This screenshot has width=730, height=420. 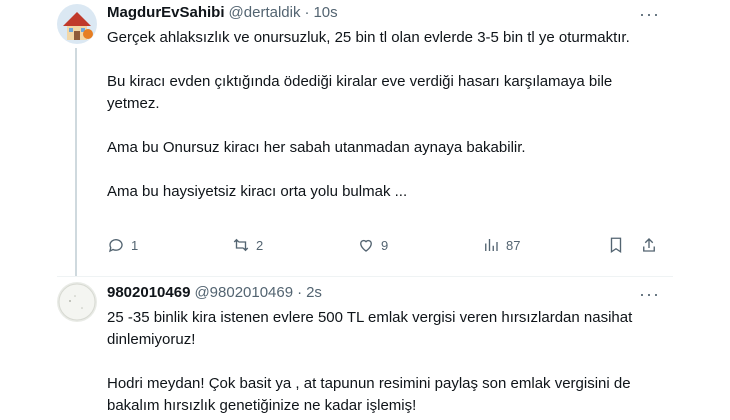 I want to click on reply-icon, so click(x=116, y=246).